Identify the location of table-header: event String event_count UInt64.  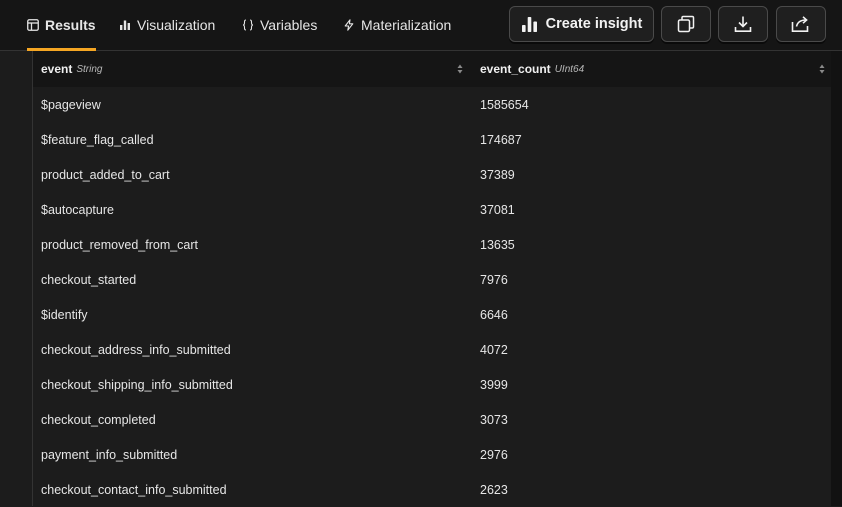
(432, 69).